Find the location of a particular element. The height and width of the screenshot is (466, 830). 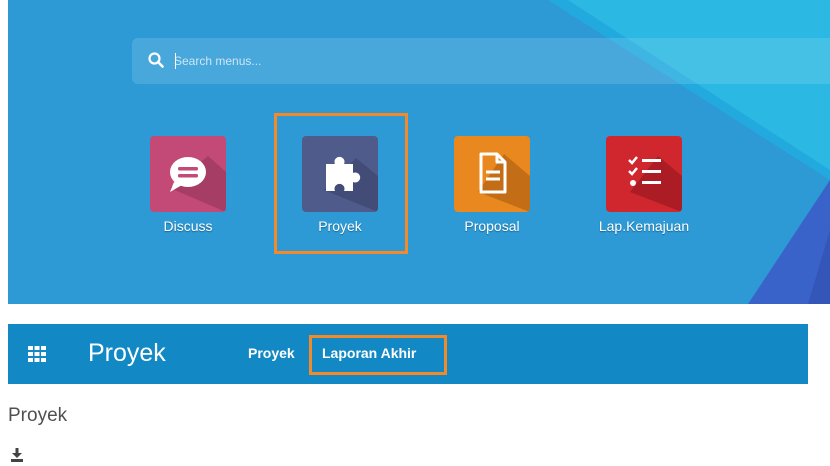

document-icon is located at coordinates (492, 174).